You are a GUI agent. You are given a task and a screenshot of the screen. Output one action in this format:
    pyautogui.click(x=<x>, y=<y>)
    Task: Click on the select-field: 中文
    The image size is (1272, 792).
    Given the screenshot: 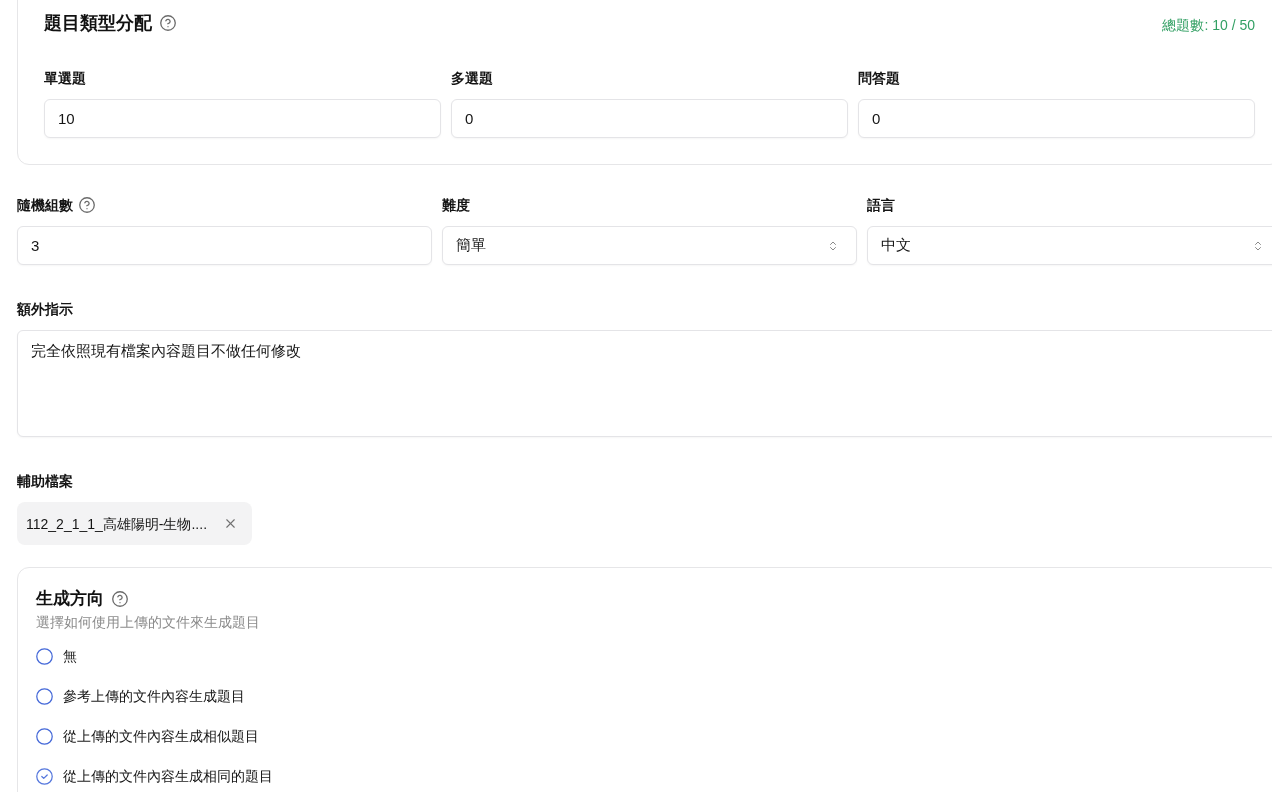 What is the action you would take?
    pyautogui.click(x=1069, y=245)
    